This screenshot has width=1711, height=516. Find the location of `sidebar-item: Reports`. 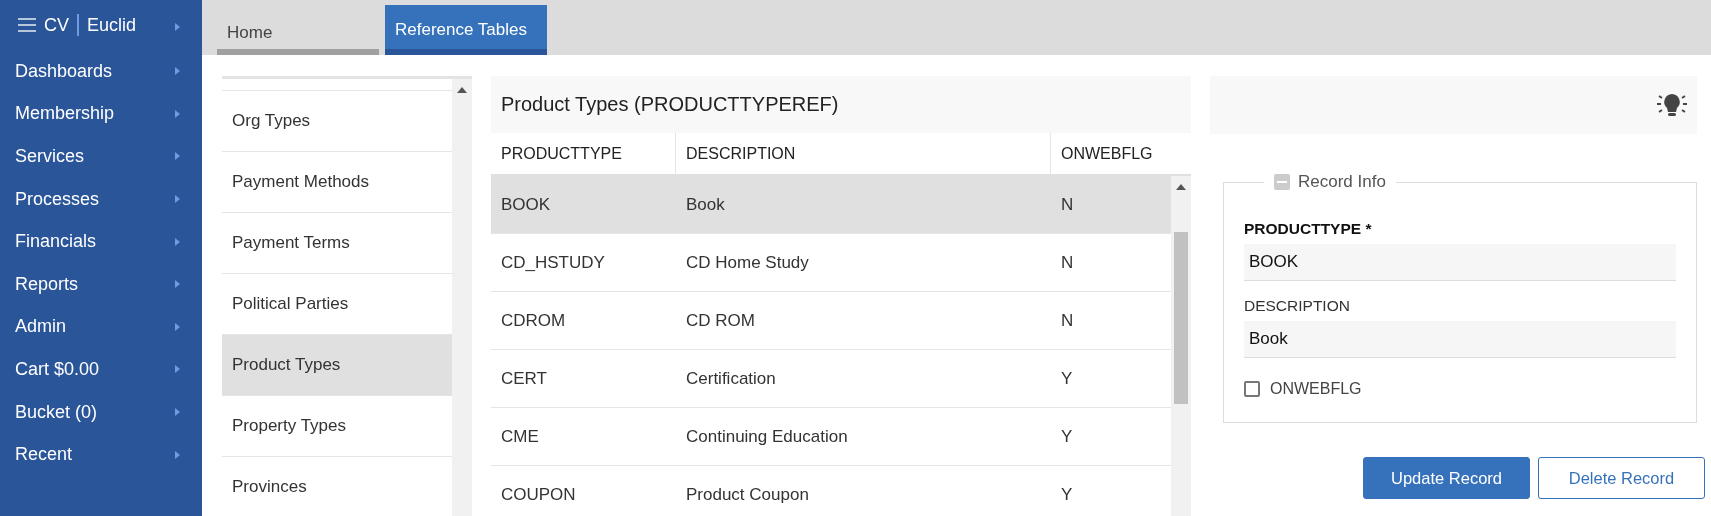

sidebar-item: Reports is located at coordinates (101, 284).